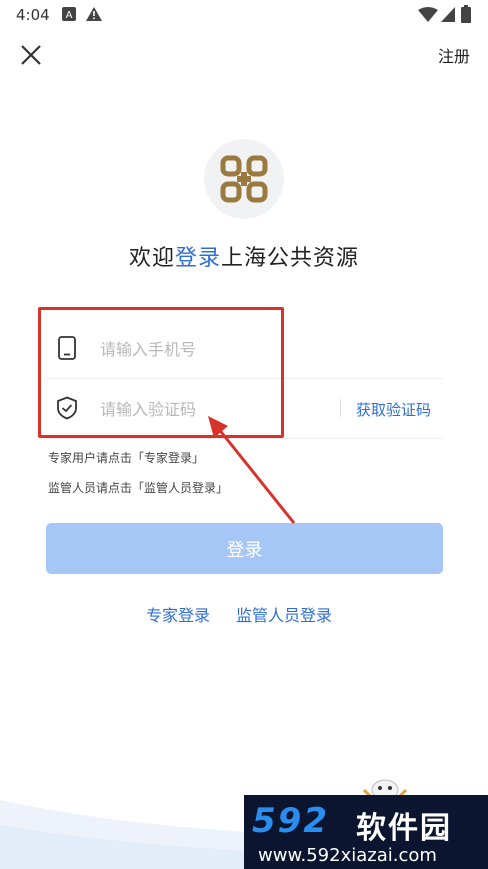 The height and width of the screenshot is (869, 488). Describe the element at coordinates (290, 821) in the screenshot. I see `watermark-number: 592` at that location.